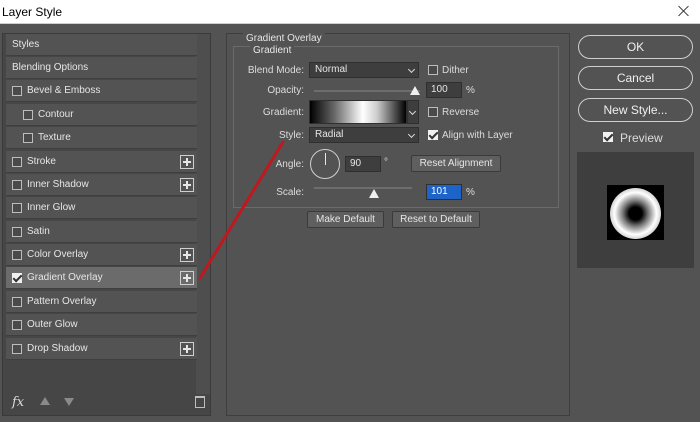  What do you see at coordinates (470, 192) in the screenshot?
I see `scale-unit: %` at bounding box center [470, 192].